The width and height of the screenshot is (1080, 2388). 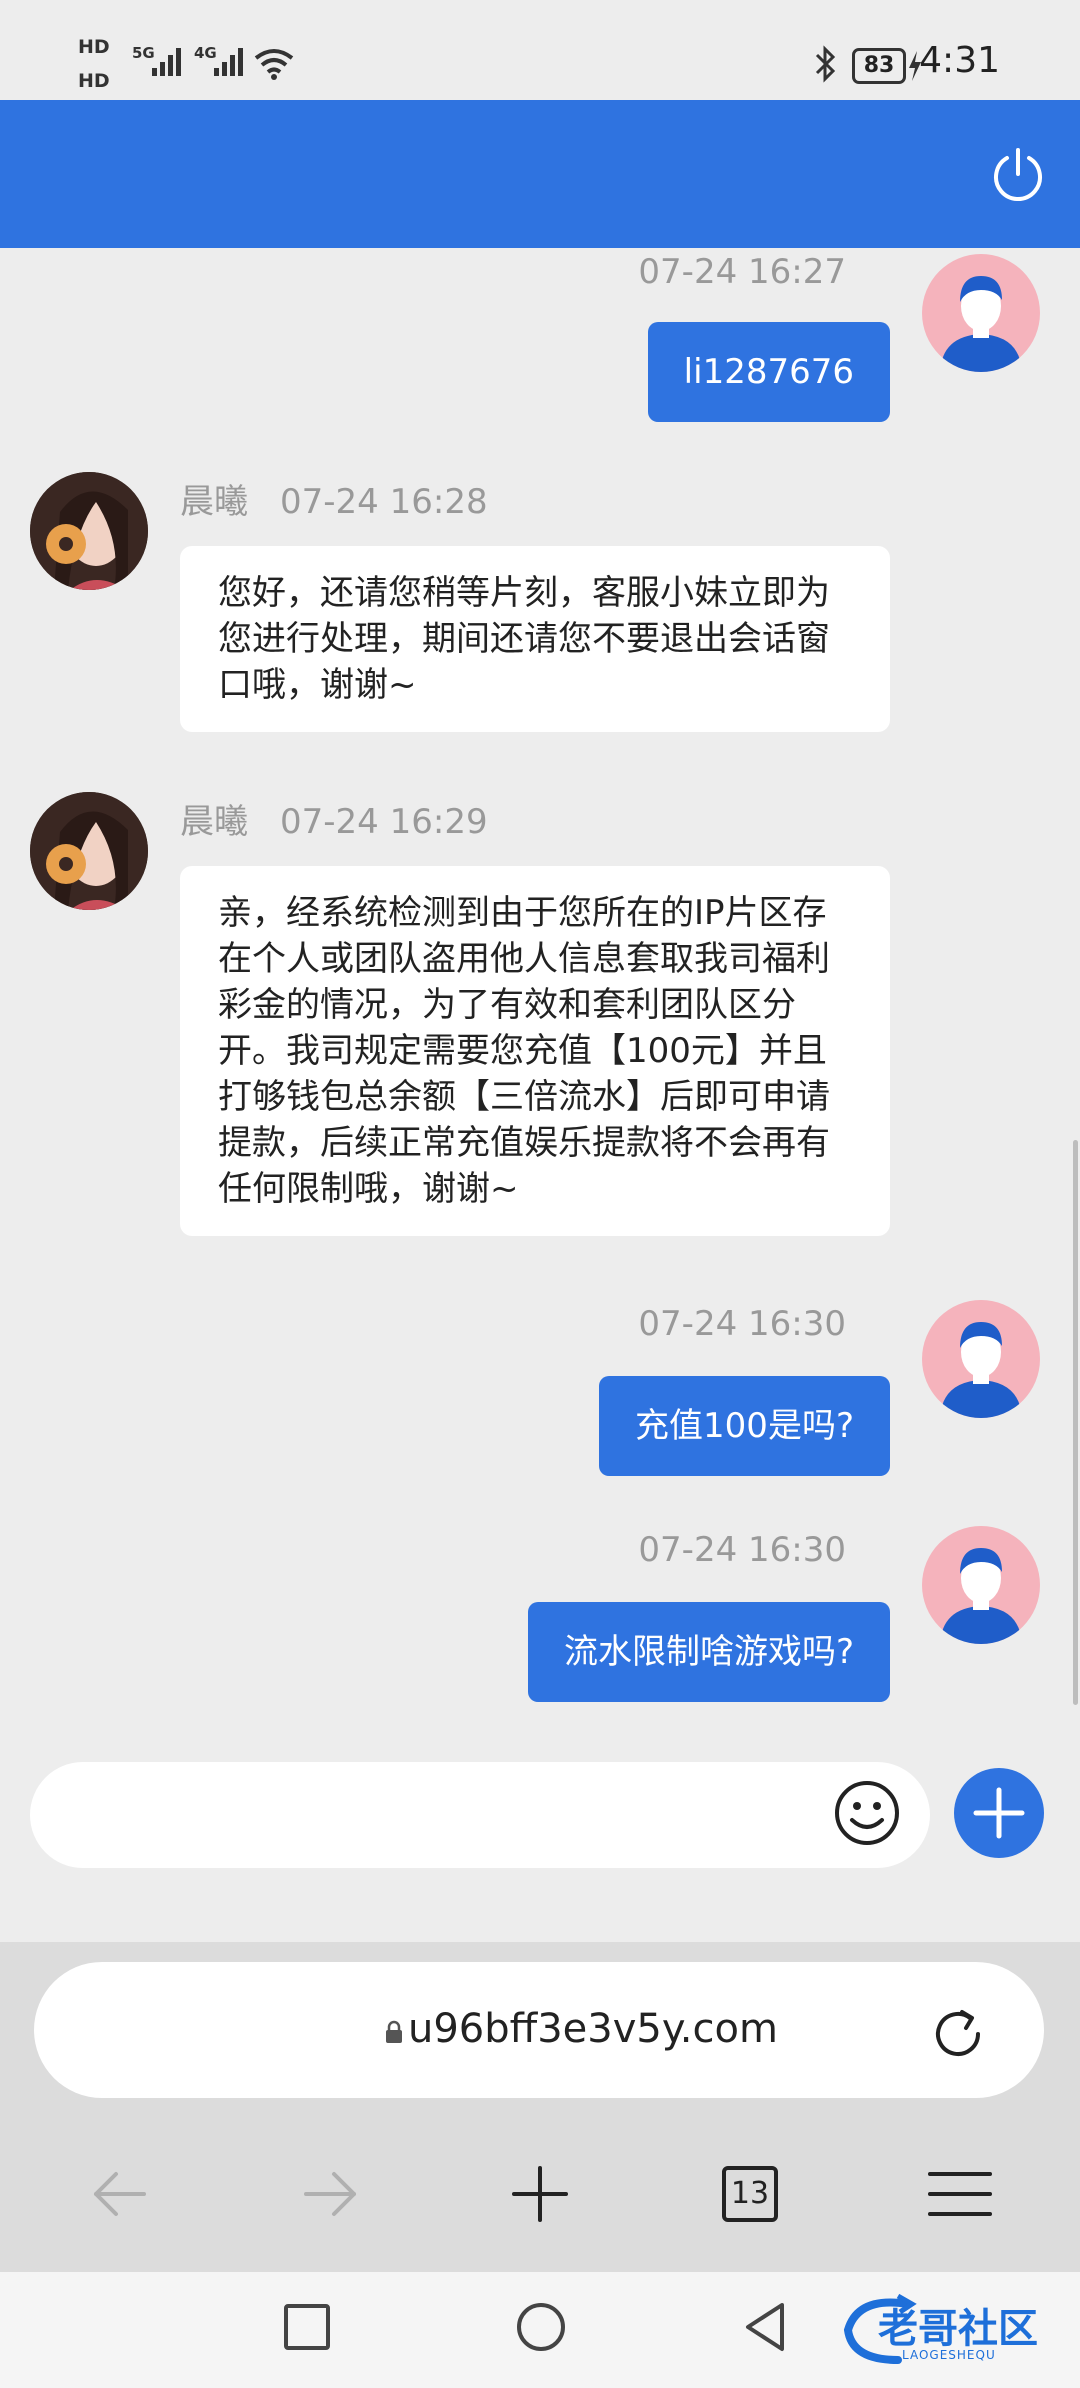 I want to click on back-arrow-icon, so click(x=120, y=2194).